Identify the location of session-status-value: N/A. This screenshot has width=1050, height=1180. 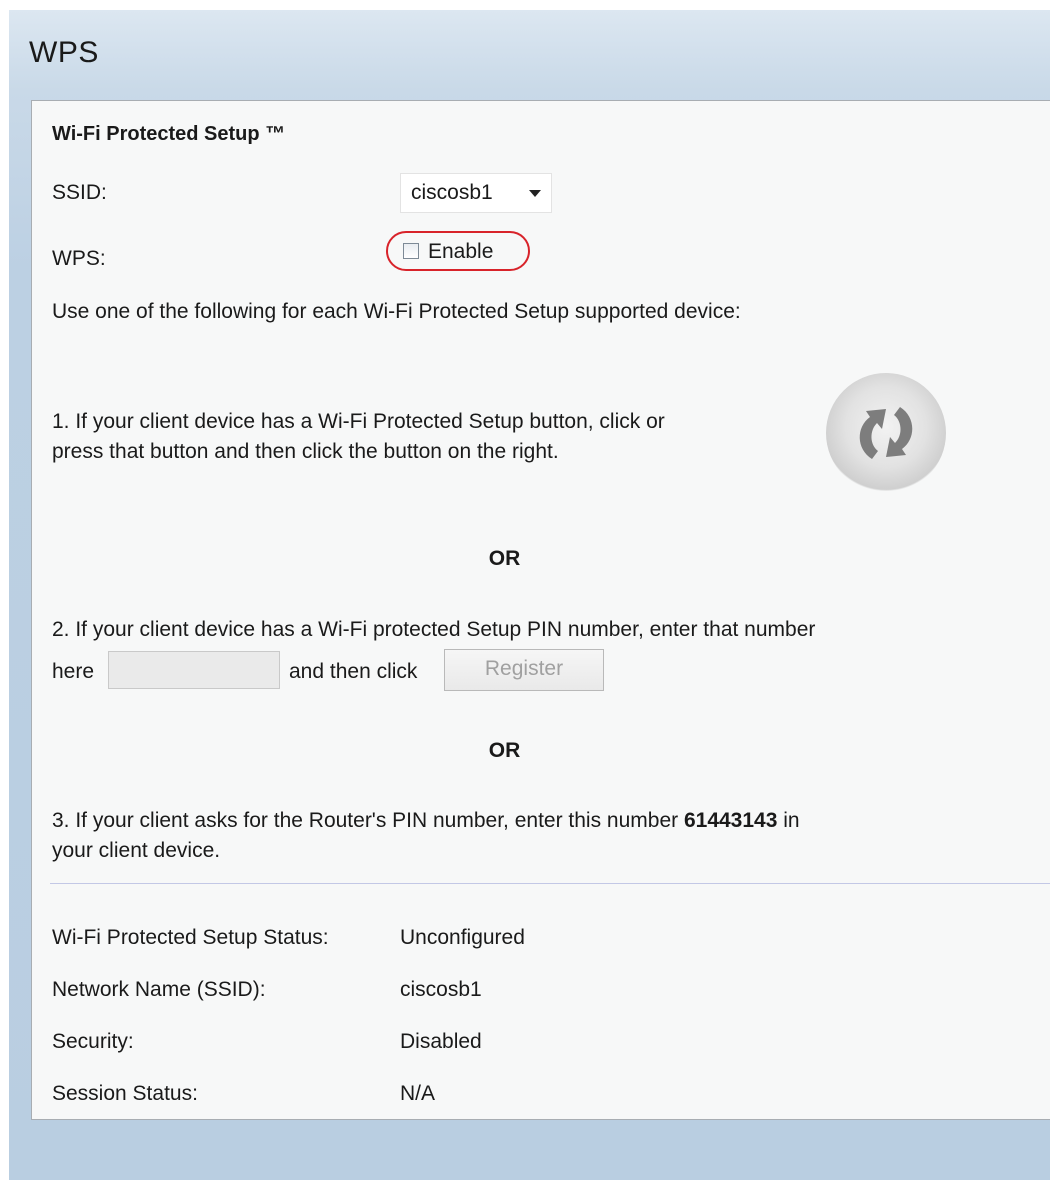
(418, 1093).